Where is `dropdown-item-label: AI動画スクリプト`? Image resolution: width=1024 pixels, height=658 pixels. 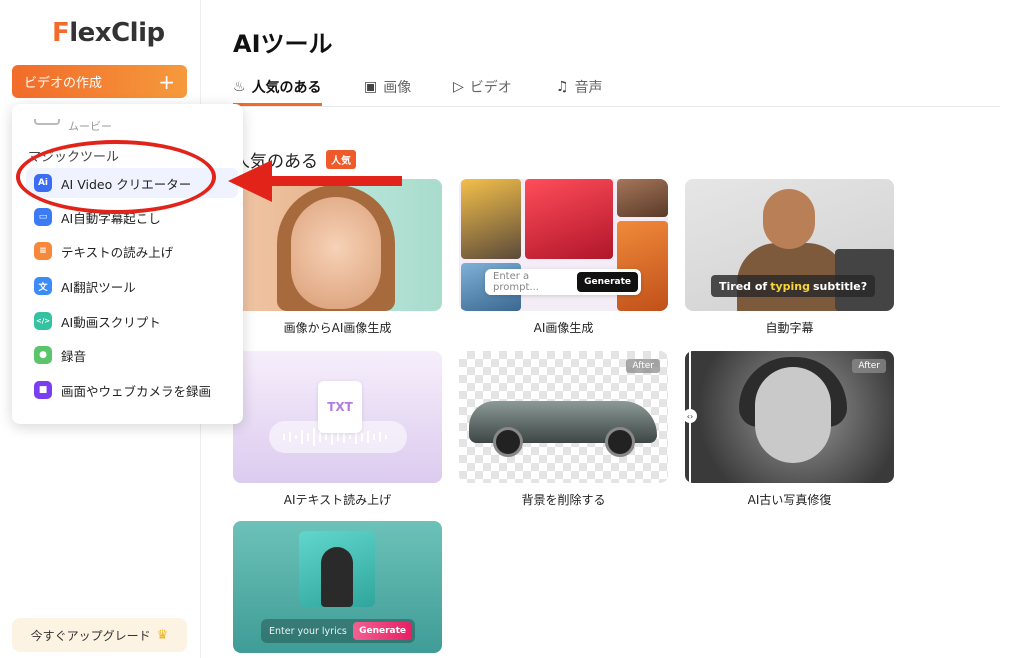 dropdown-item-label: AI動画スクリプト is located at coordinates (111, 322).